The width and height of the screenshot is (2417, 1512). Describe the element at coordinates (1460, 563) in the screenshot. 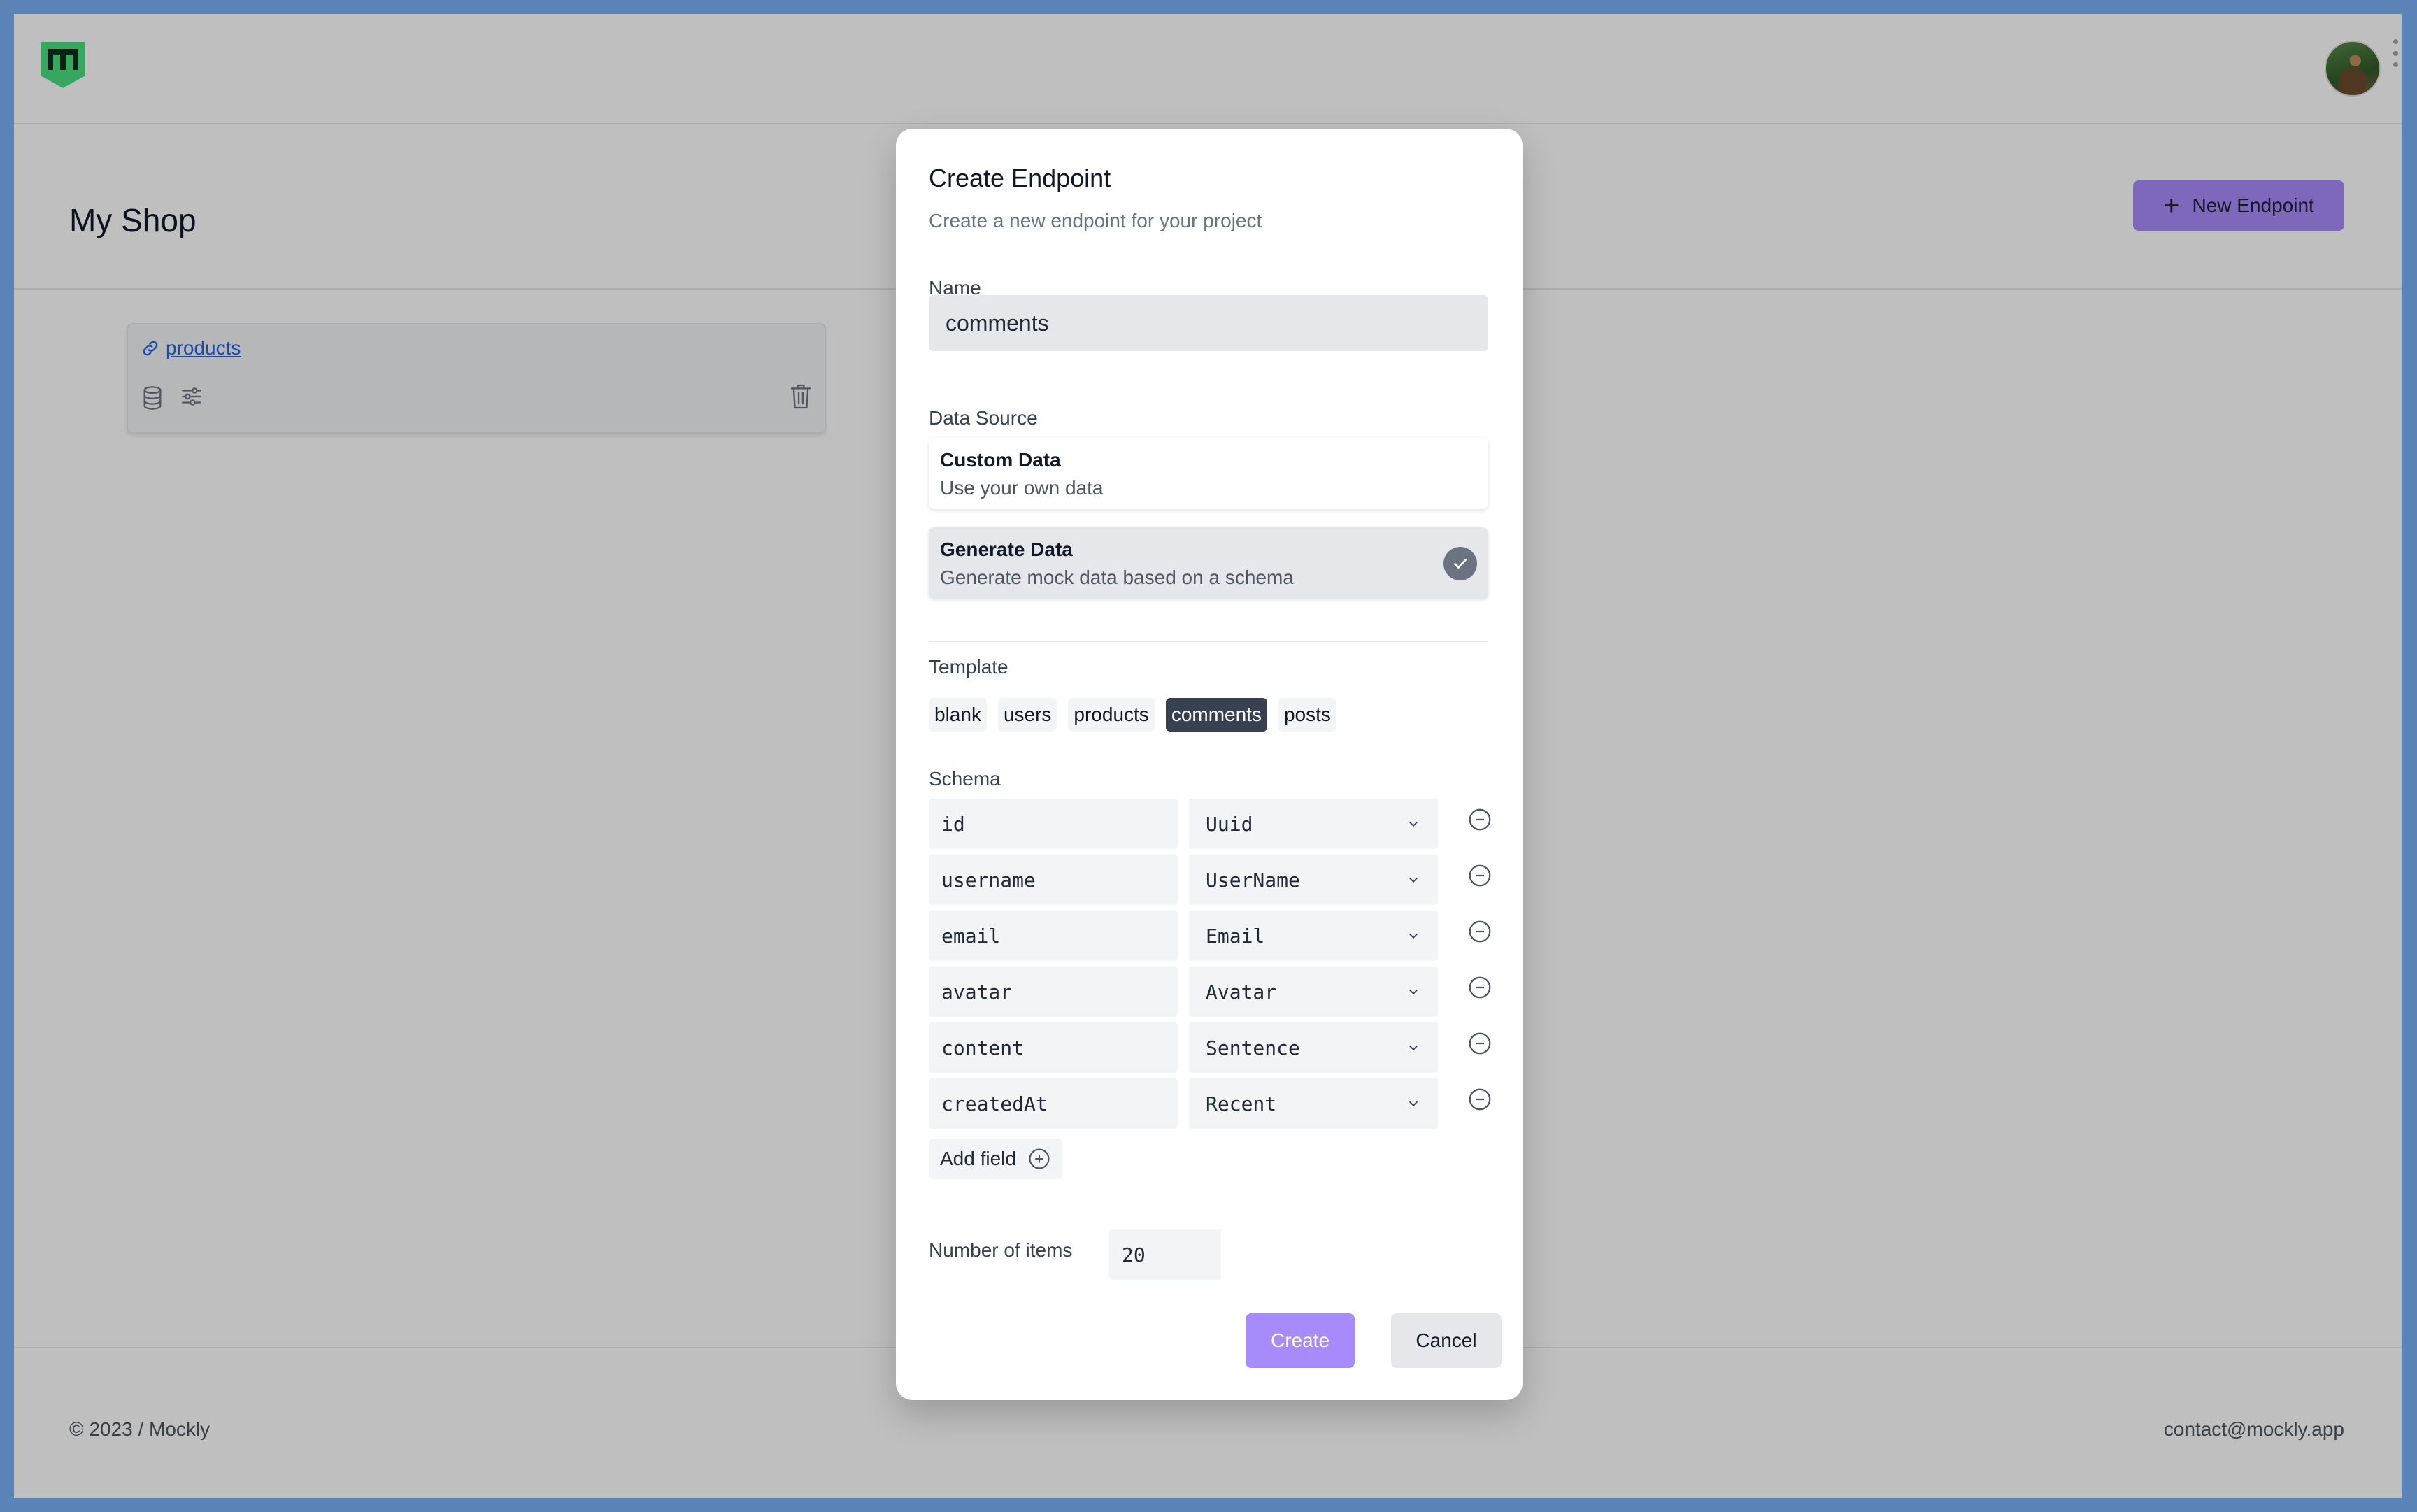

I see `check-icon` at that location.